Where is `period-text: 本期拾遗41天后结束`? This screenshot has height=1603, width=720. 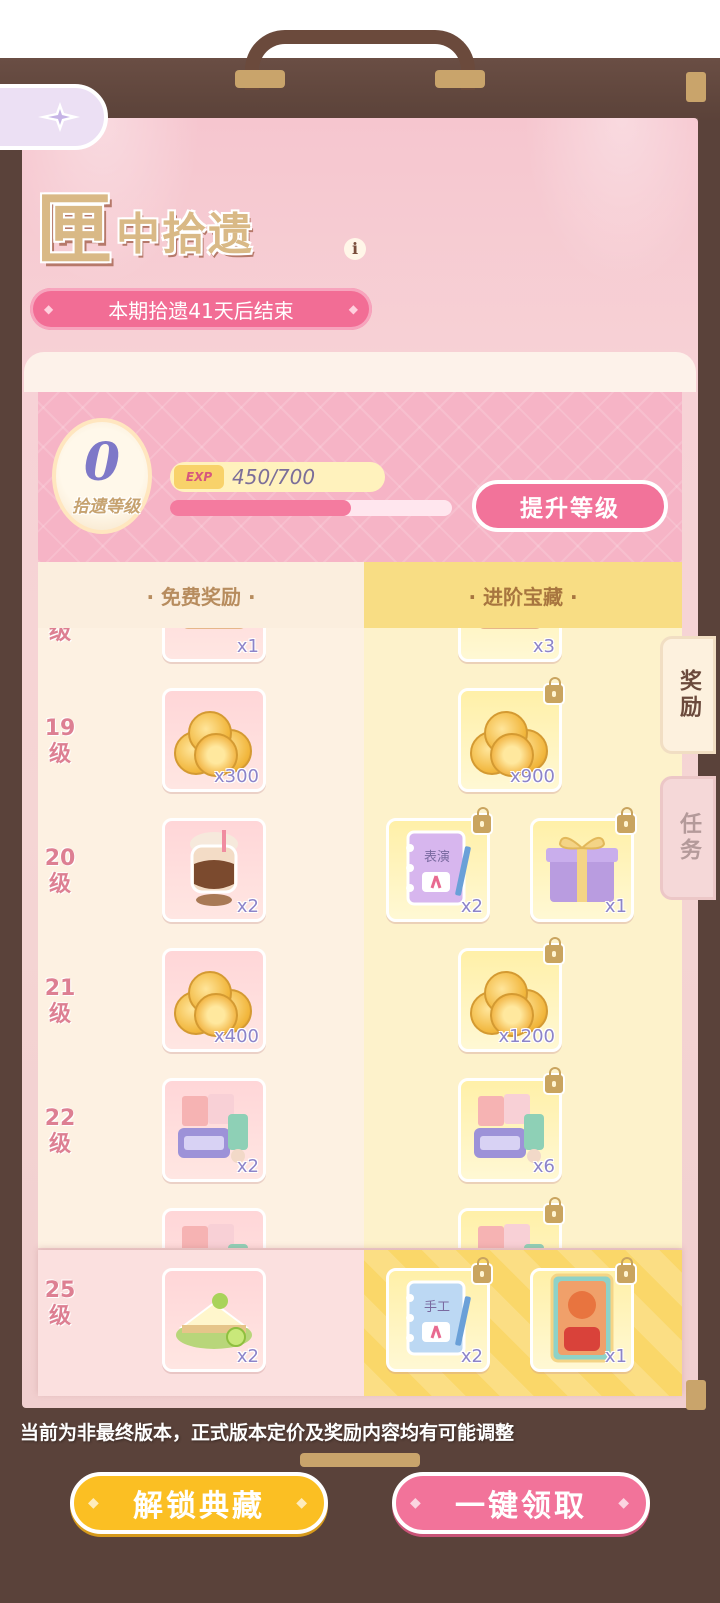 period-text: 本期拾遗41天后结束 is located at coordinates (201, 310).